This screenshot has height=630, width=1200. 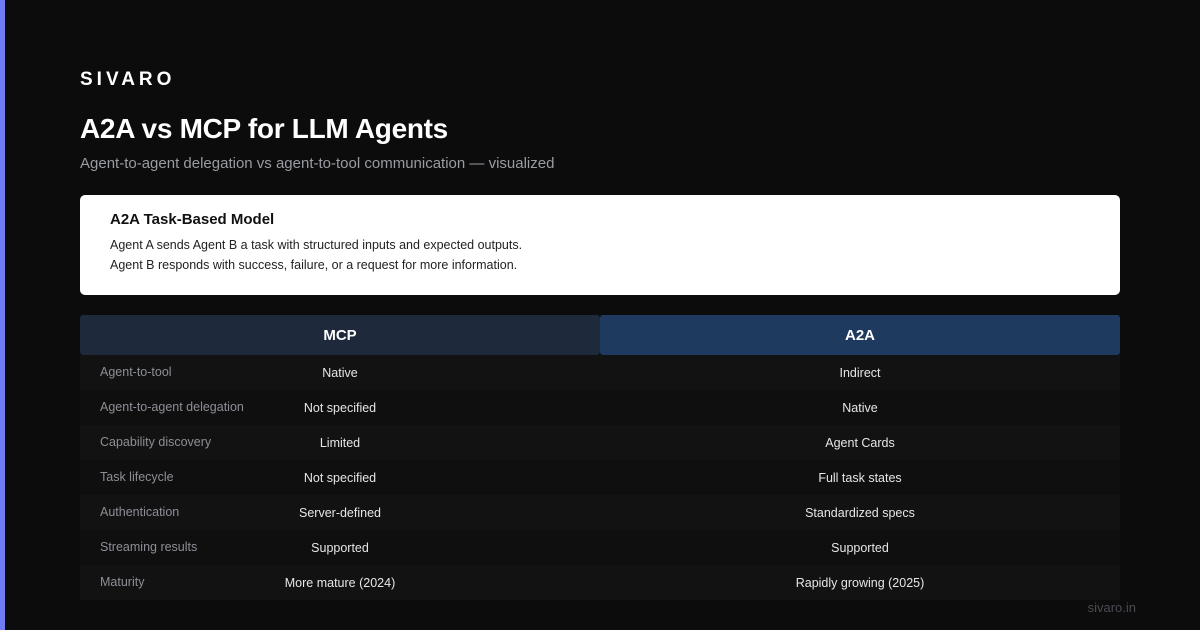 I want to click on cell-a2a: Rapidly growing (2025), so click(x=860, y=582).